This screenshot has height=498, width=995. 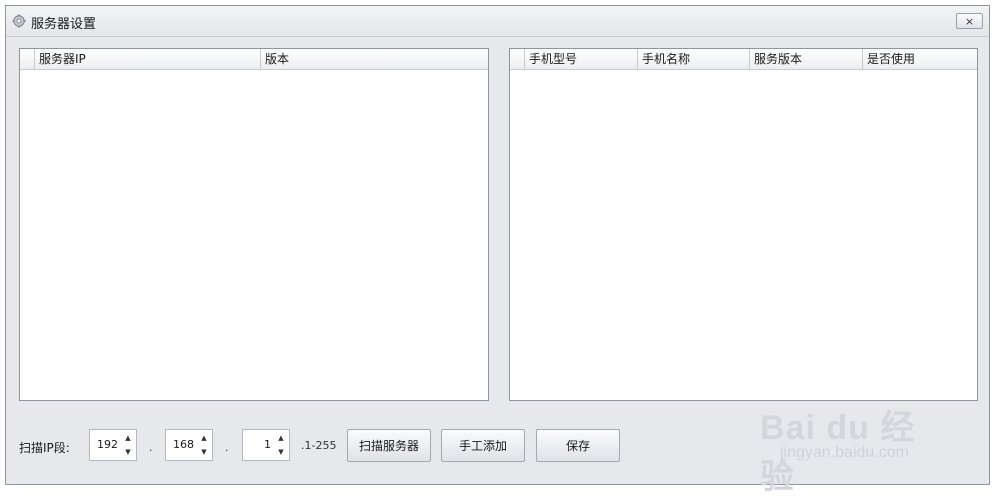 I want to click on save-button: 保存, so click(x=578, y=445).